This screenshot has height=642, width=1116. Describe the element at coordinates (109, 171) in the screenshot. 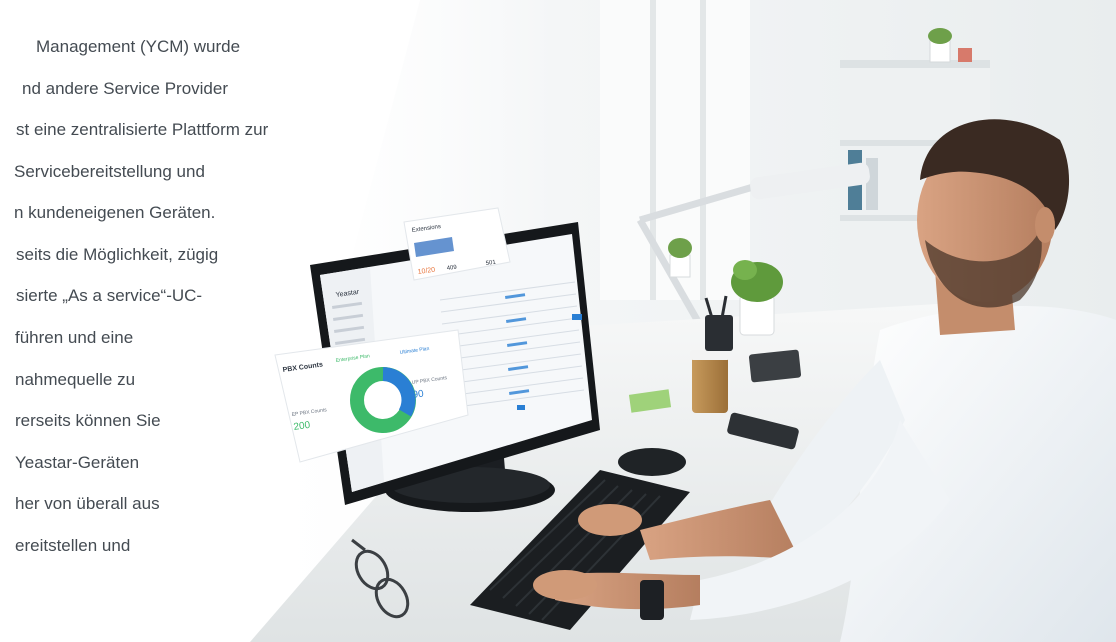

I see `intro-line: Servicebereitstellung und` at that location.